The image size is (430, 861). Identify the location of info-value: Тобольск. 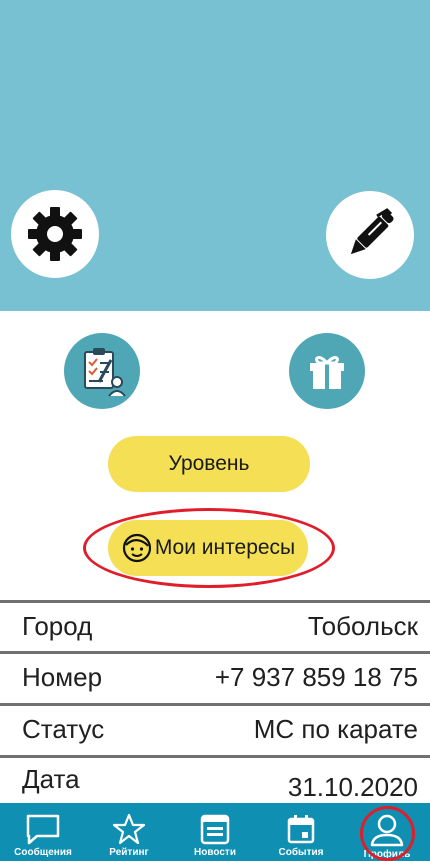
(362, 626).